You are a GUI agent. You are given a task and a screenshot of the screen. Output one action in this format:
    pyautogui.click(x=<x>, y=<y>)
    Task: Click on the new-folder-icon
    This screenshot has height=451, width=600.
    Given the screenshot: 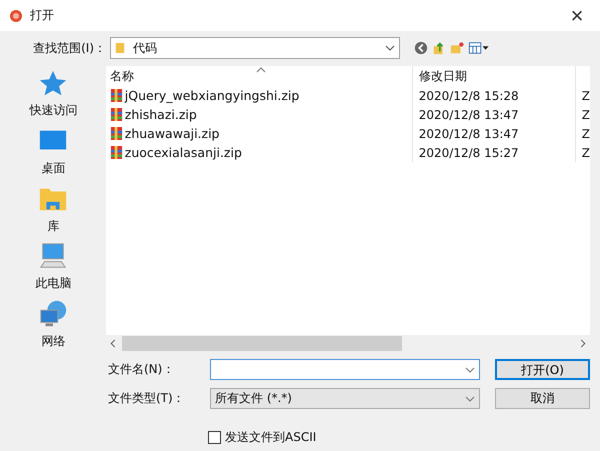 What is the action you would take?
    pyautogui.click(x=457, y=48)
    